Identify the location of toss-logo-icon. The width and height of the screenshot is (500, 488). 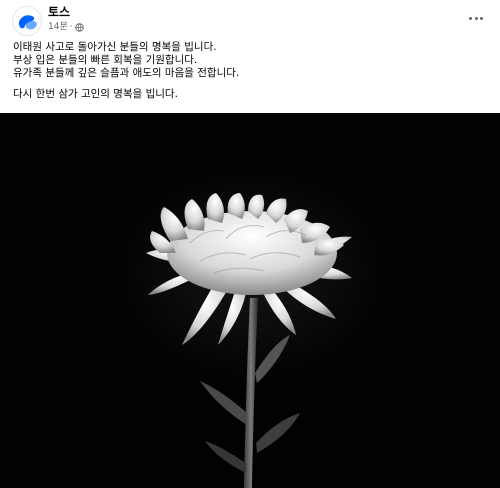
(27, 22).